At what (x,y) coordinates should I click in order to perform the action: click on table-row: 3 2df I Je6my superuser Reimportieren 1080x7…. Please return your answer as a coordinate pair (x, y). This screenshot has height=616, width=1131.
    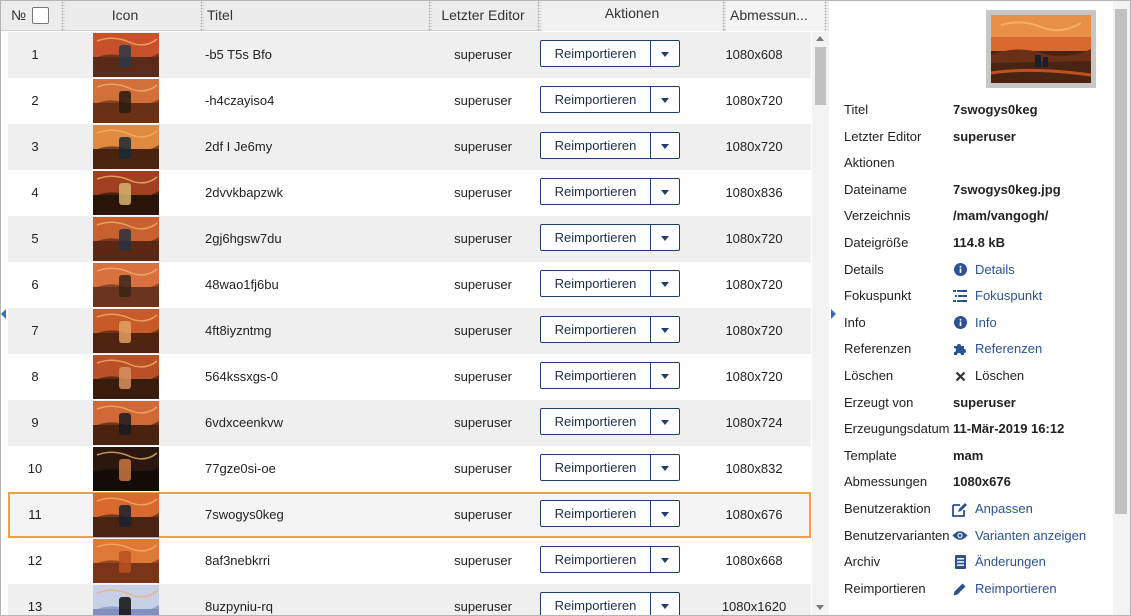
    Looking at the image, I should click on (409, 147).